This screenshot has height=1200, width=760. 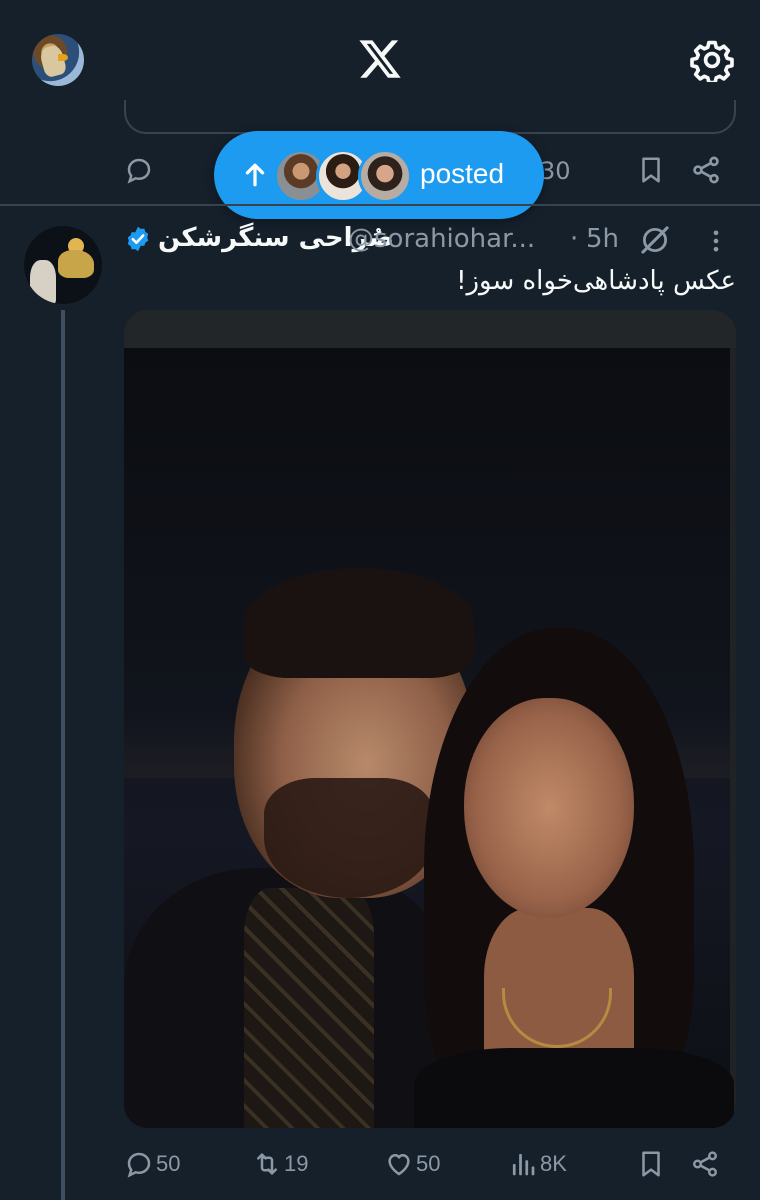 What do you see at coordinates (168, 1163) in the screenshot?
I see `reply-count: 50` at bounding box center [168, 1163].